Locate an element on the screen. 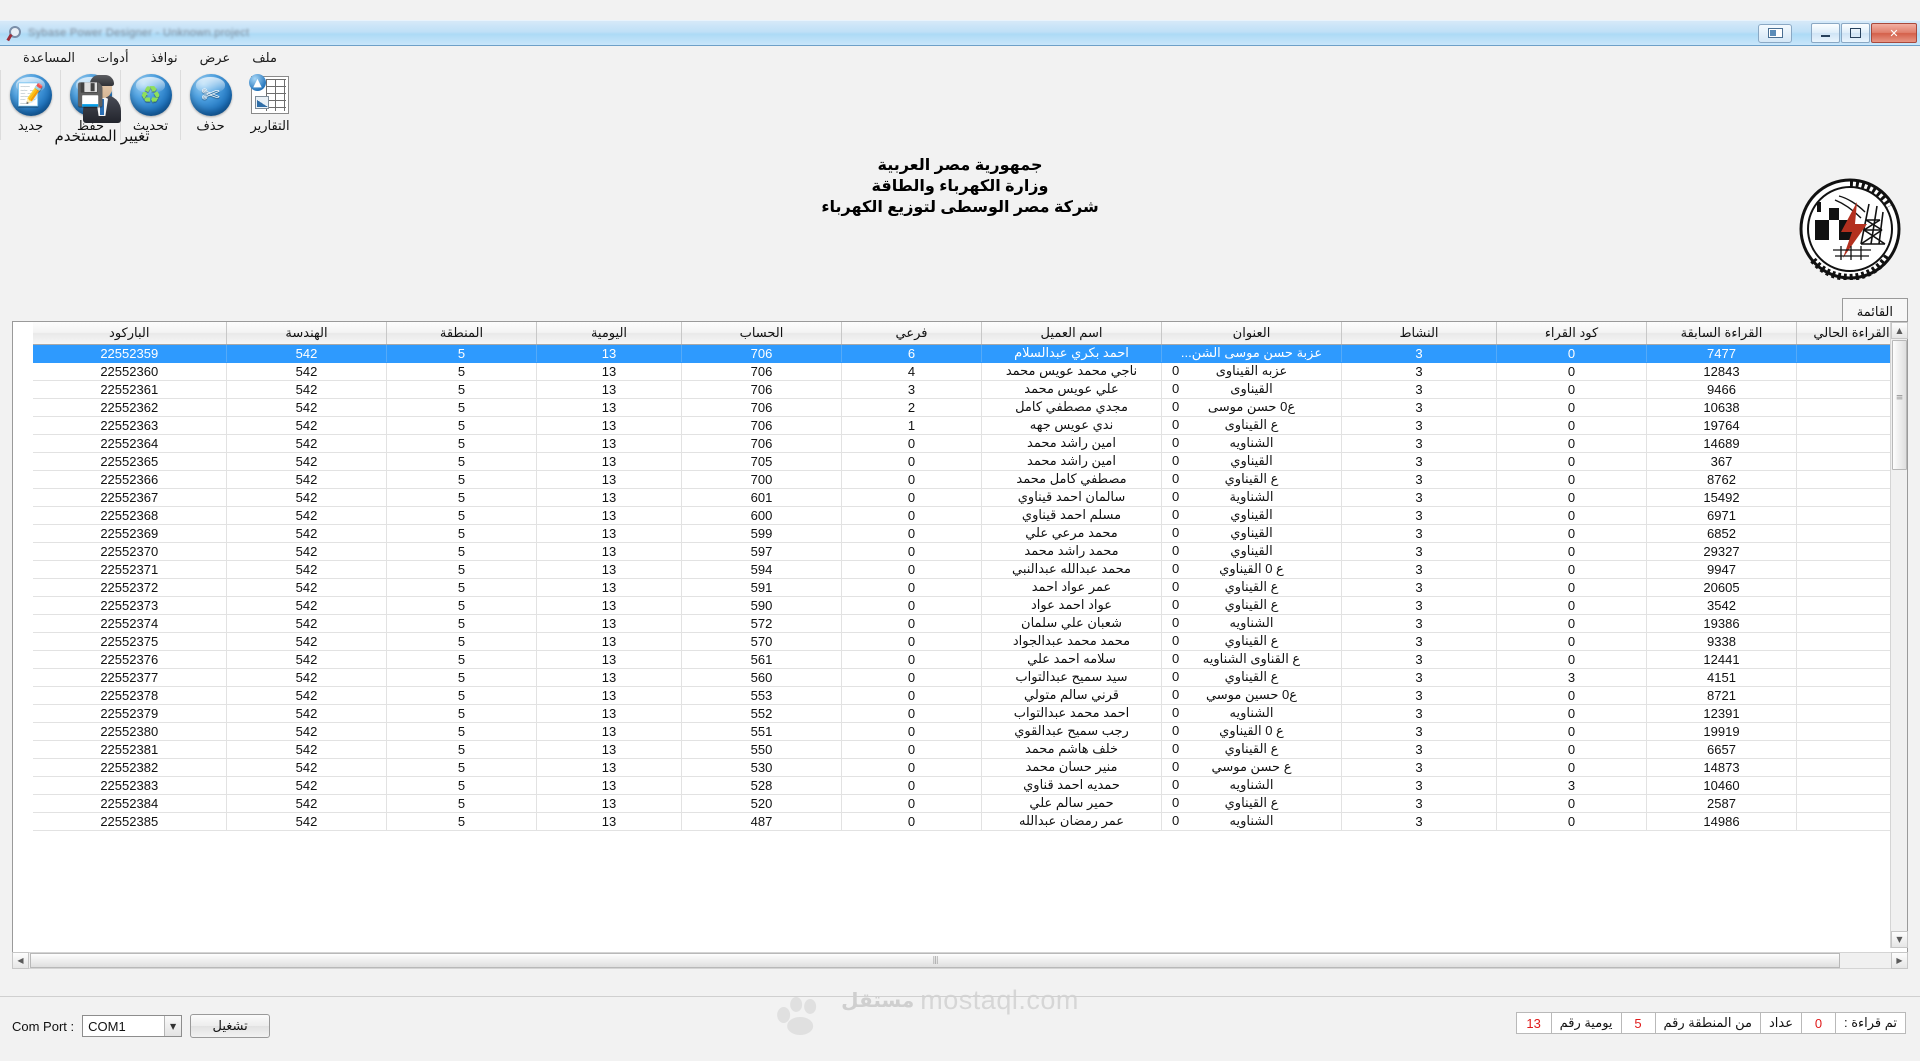 The width and height of the screenshot is (1920, 1061). cell-customer-name: محمد راشد محمد is located at coordinates (1071, 551).